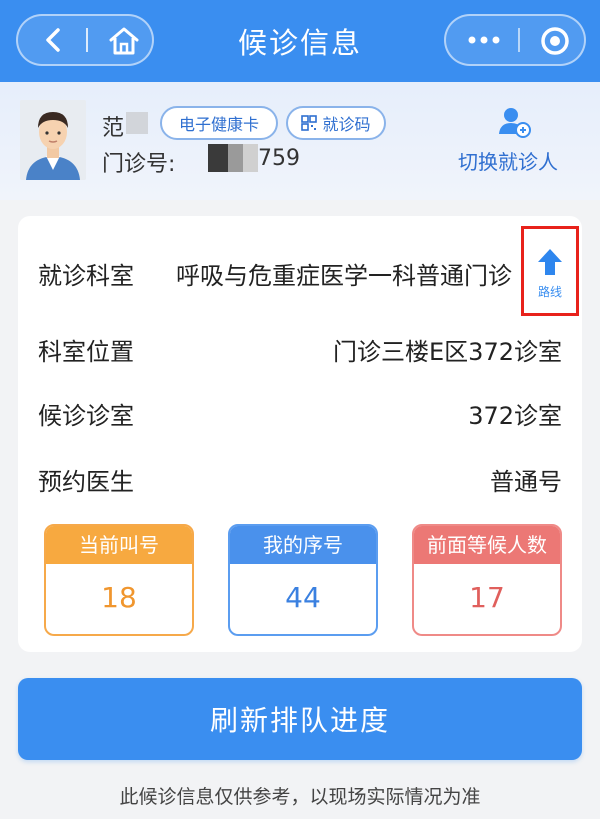  Describe the element at coordinates (550, 262) in the screenshot. I see `arrow-up-icon` at that location.